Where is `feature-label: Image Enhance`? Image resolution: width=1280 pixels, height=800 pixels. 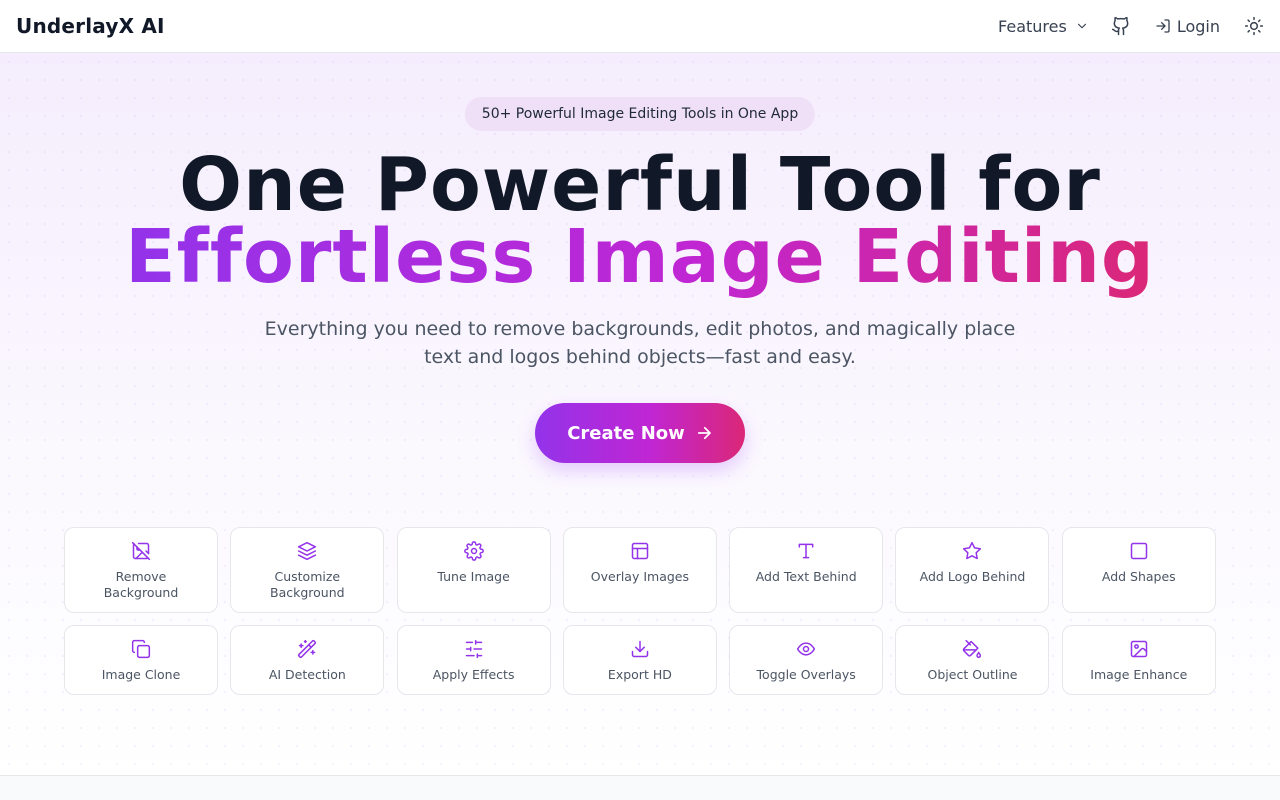 feature-label: Image Enhance is located at coordinates (1139, 674).